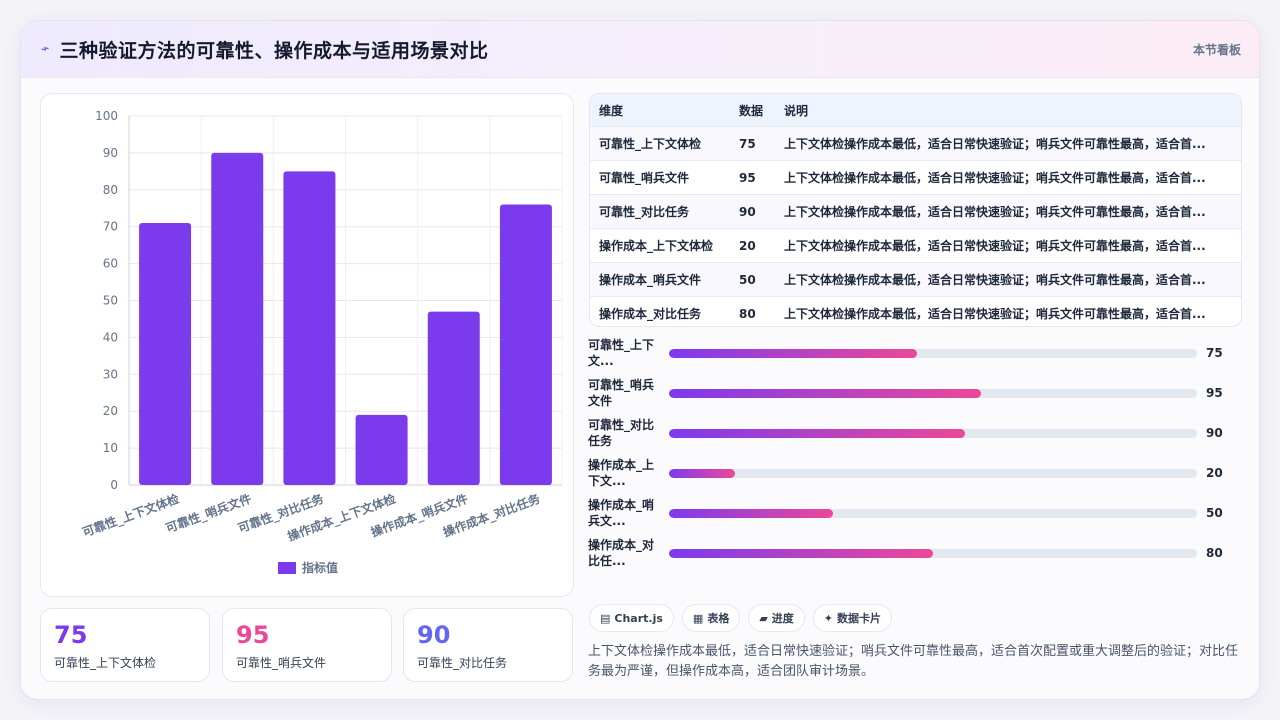 The image size is (1280, 720). Describe the element at coordinates (274, 50) in the screenshot. I see `page-title: 三种验证方法的可靠性、操作成本与适用场景对比` at that location.